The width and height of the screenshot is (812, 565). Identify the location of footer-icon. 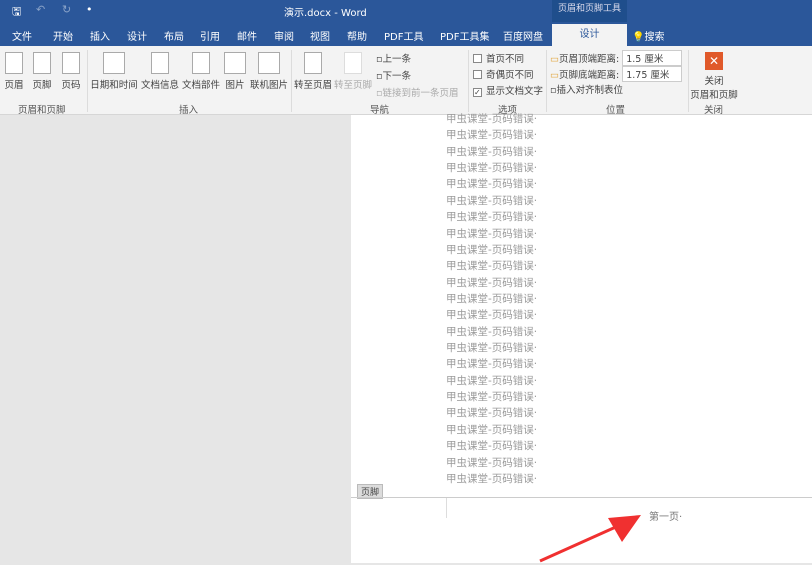
(42, 63).